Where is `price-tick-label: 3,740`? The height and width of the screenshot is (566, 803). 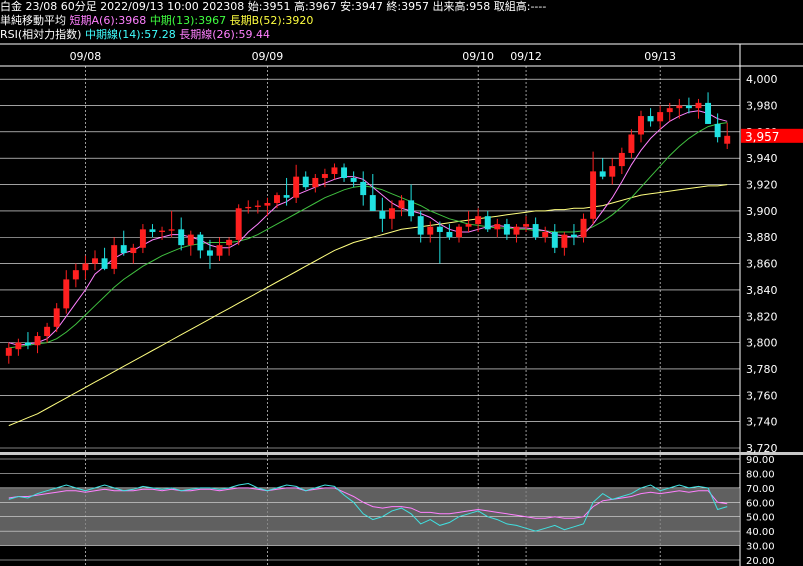 price-tick-label: 3,740 is located at coordinates (762, 422).